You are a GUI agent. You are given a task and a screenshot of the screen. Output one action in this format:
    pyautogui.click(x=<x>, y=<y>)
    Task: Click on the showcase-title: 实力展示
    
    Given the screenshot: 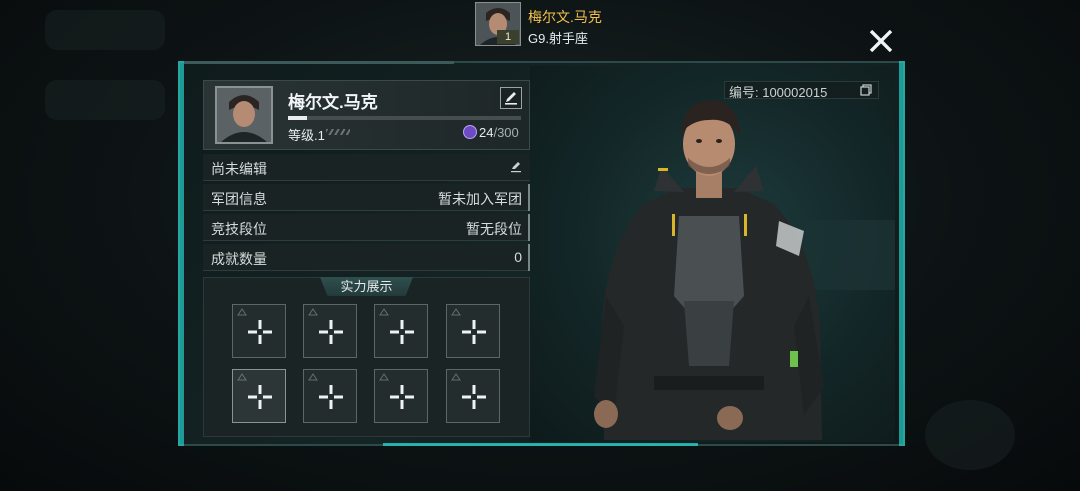 What is the action you would take?
    pyautogui.click(x=366, y=286)
    